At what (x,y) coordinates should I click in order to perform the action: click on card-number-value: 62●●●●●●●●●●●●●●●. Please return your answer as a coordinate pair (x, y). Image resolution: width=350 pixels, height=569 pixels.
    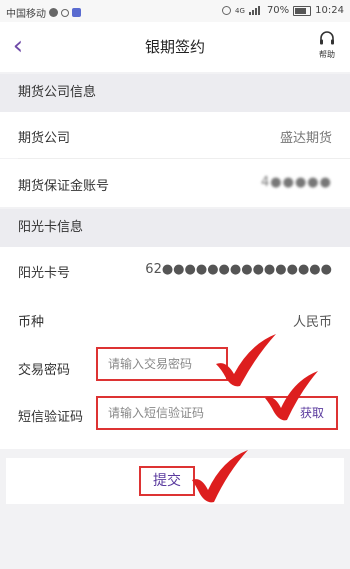
    Looking at the image, I should click on (238, 269).